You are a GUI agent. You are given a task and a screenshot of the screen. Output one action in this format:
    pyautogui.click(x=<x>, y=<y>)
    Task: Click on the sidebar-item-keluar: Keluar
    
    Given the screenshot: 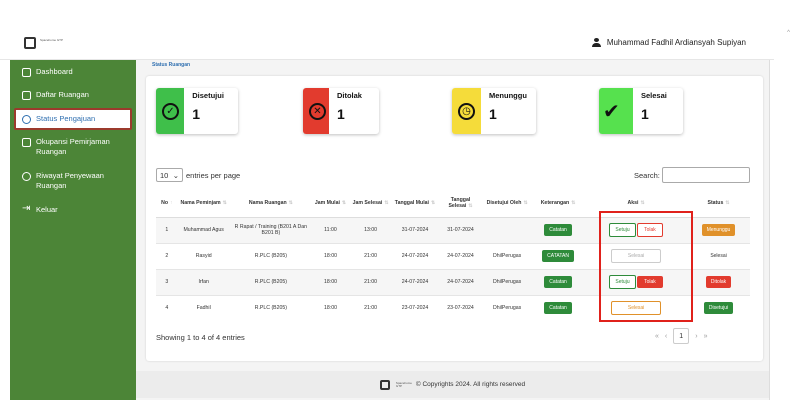 What is the action you would take?
    pyautogui.click(x=73, y=209)
    